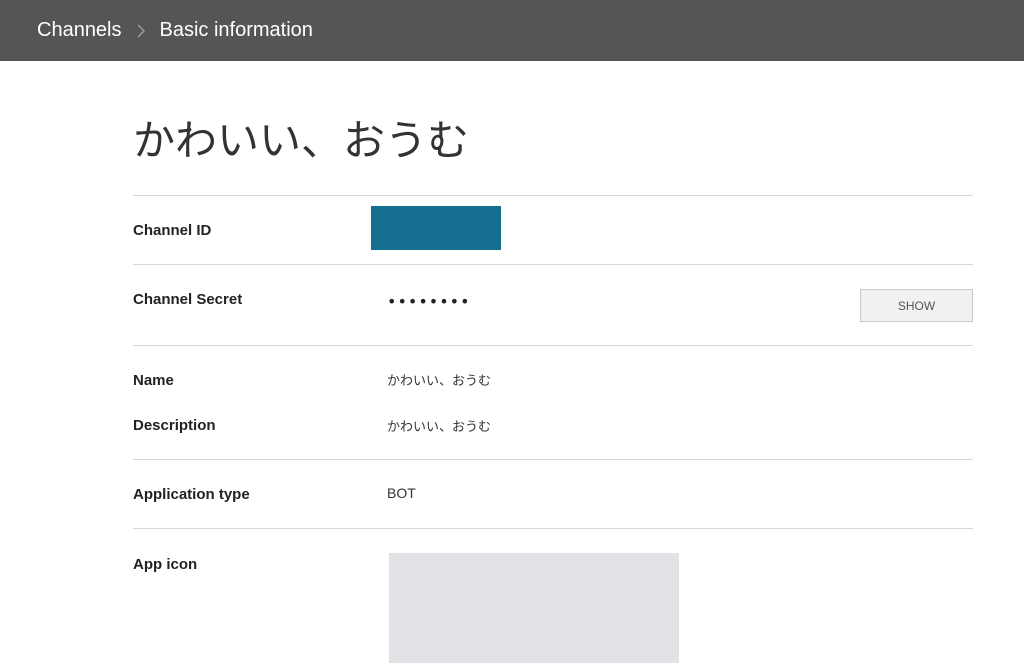 Image resolution: width=1024 pixels, height=663 pixels. I want to click on channel-id-value-masked, so click(436, 228).